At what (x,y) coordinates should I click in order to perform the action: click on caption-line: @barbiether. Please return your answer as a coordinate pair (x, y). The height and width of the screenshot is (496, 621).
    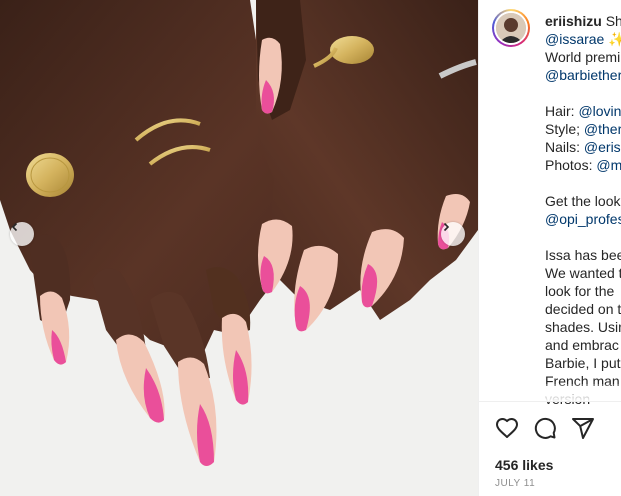
    Looking at the image, I should click on (583, 75).